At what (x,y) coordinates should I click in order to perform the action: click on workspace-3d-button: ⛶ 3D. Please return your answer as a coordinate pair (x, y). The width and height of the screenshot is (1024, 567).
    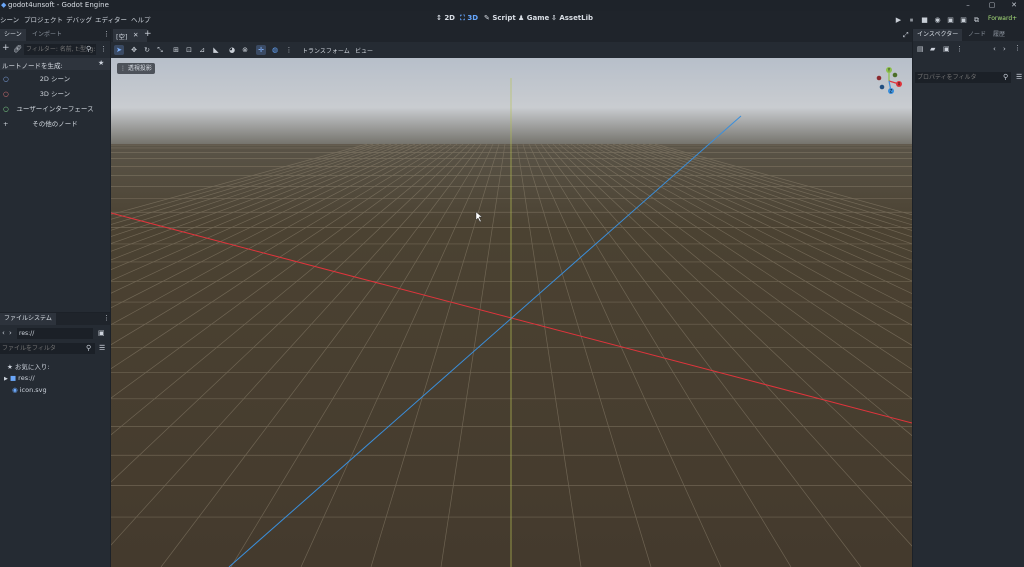
    Looking at the image, I should click on (469, 18).